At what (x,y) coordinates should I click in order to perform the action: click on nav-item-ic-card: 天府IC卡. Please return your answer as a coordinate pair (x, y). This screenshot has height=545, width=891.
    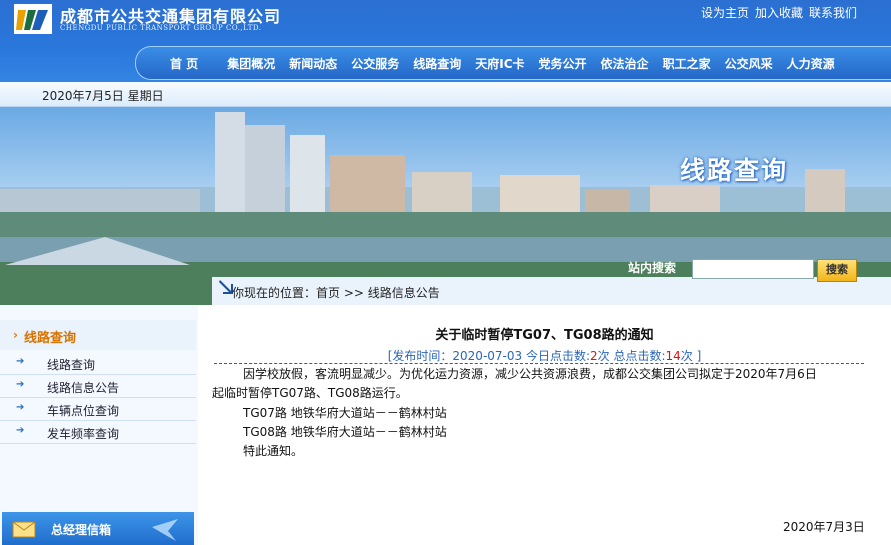
    Looking at the image, I should click on (499, 63).